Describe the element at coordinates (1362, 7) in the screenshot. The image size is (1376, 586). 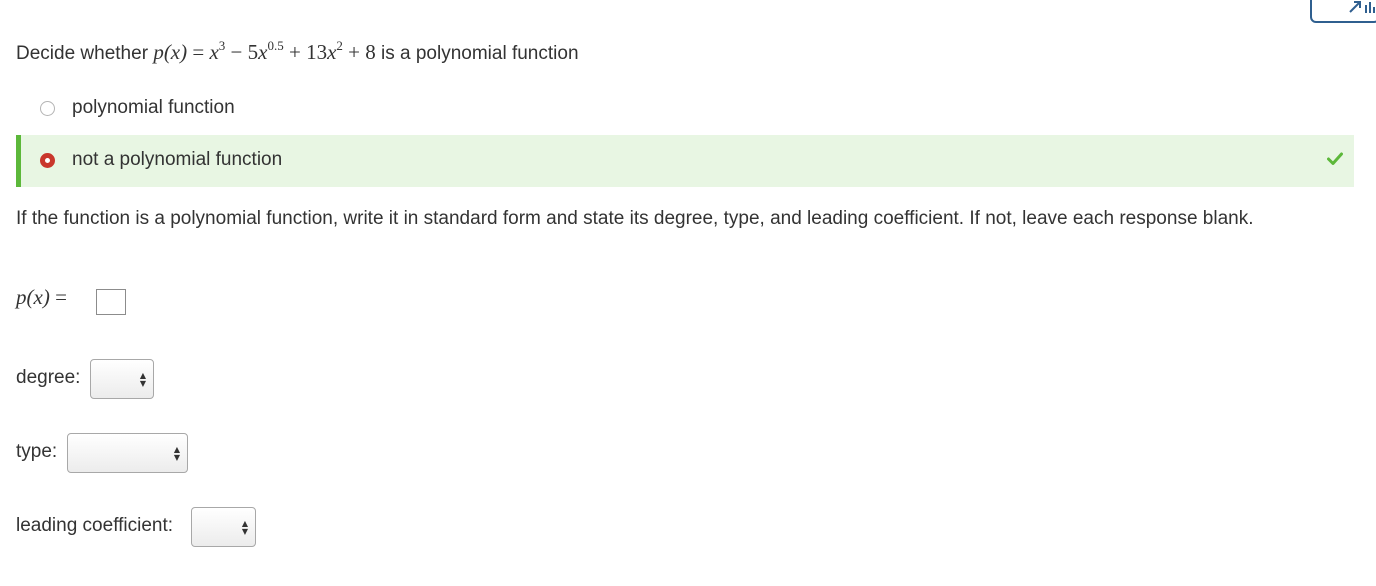
I see `chart-icon` at that location.